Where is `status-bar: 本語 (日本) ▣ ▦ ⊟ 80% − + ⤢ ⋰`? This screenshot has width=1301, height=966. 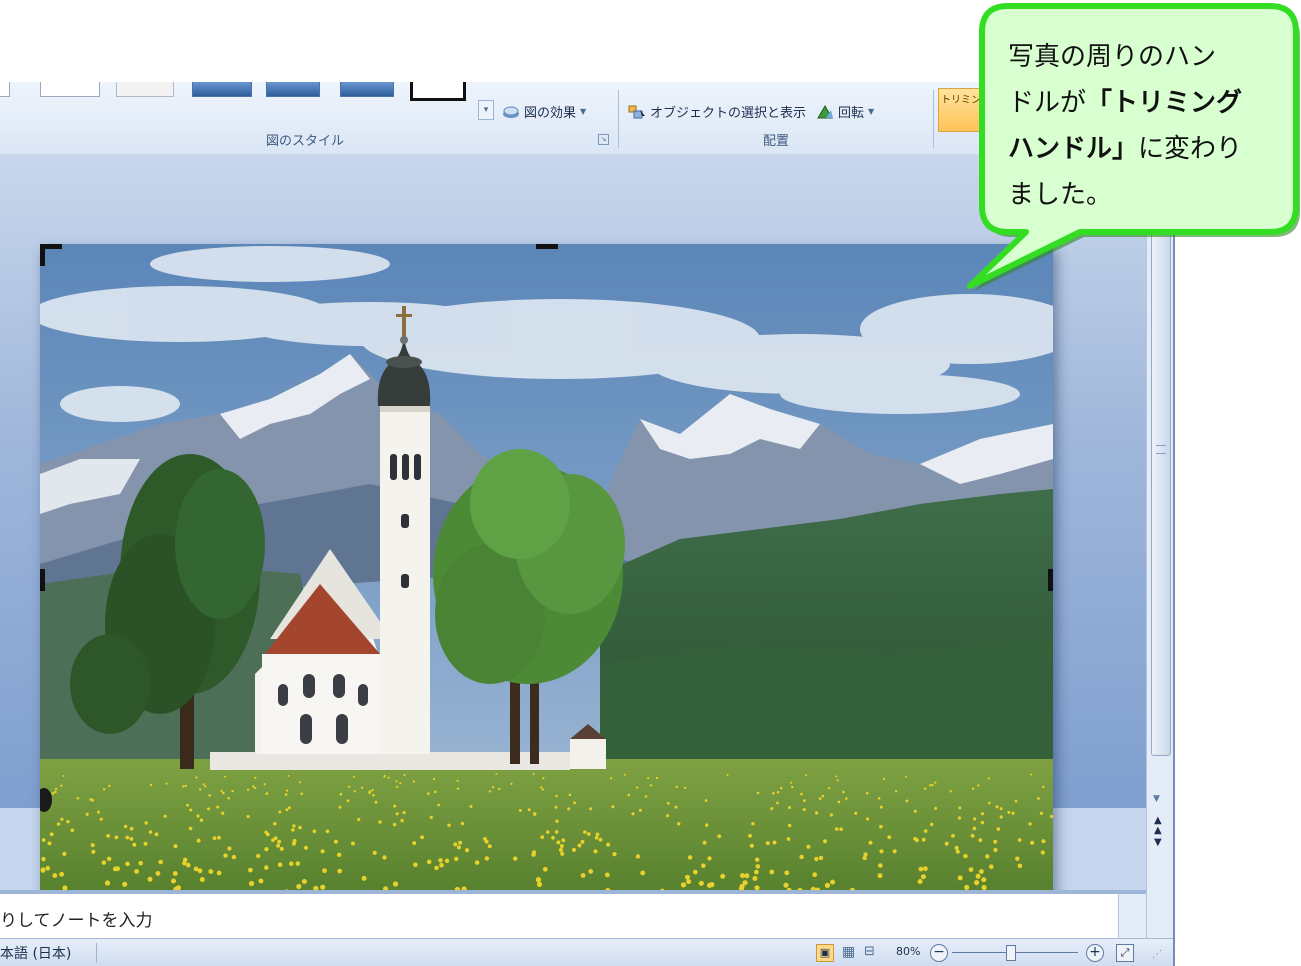
status-bar: 本語 (日本) ▣ ▦ ⊟ 80% − + ⤢ ⋰ is located at coordinates (586, 952).